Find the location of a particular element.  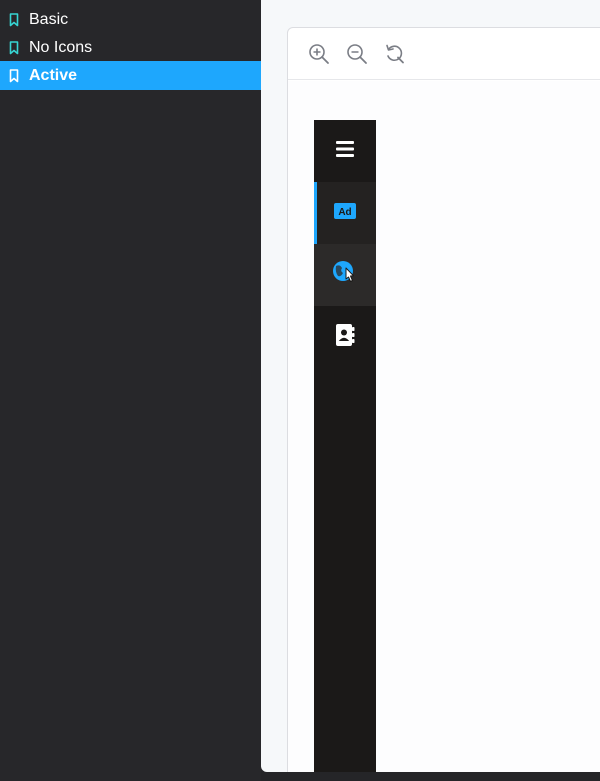

story-item-basic: Basic is located at coordinates (130, 19).